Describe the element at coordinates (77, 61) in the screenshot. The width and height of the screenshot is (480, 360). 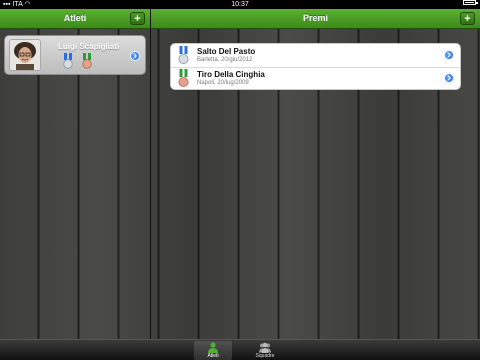
I see `athlete-medals` at that location.